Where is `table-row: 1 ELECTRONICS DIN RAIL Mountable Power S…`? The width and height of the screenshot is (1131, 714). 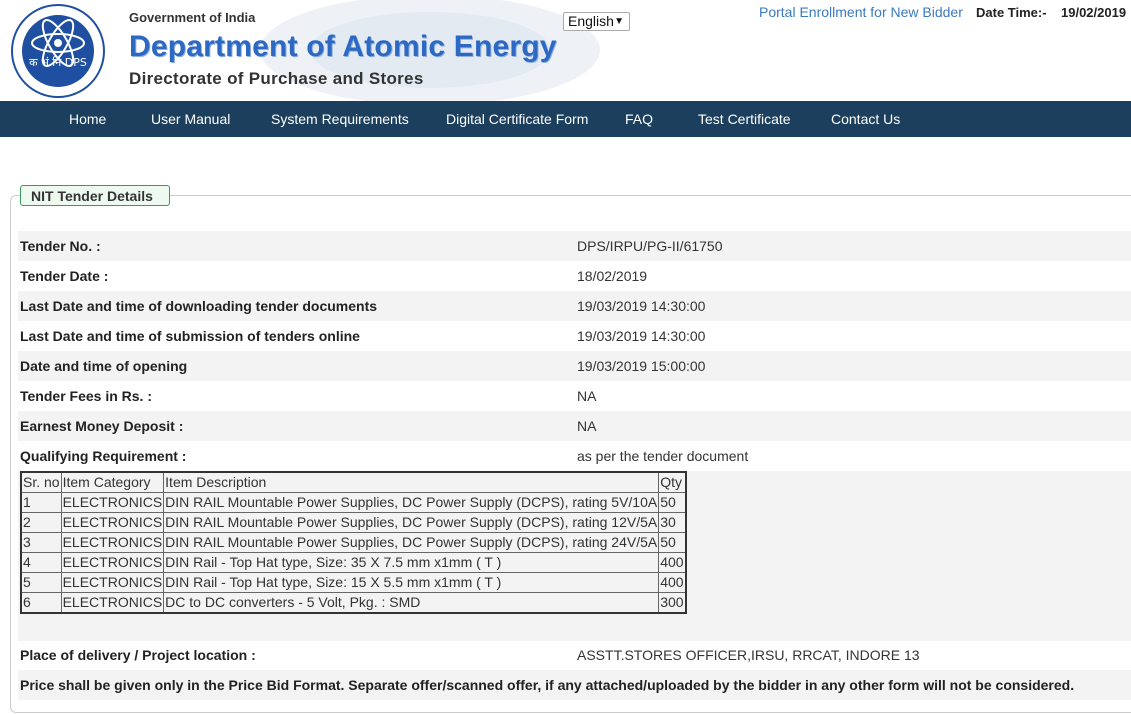 table-row: 1 ELECTRONICS DIN RAIL Mountable Power S… is located at coordinates (353, 502).